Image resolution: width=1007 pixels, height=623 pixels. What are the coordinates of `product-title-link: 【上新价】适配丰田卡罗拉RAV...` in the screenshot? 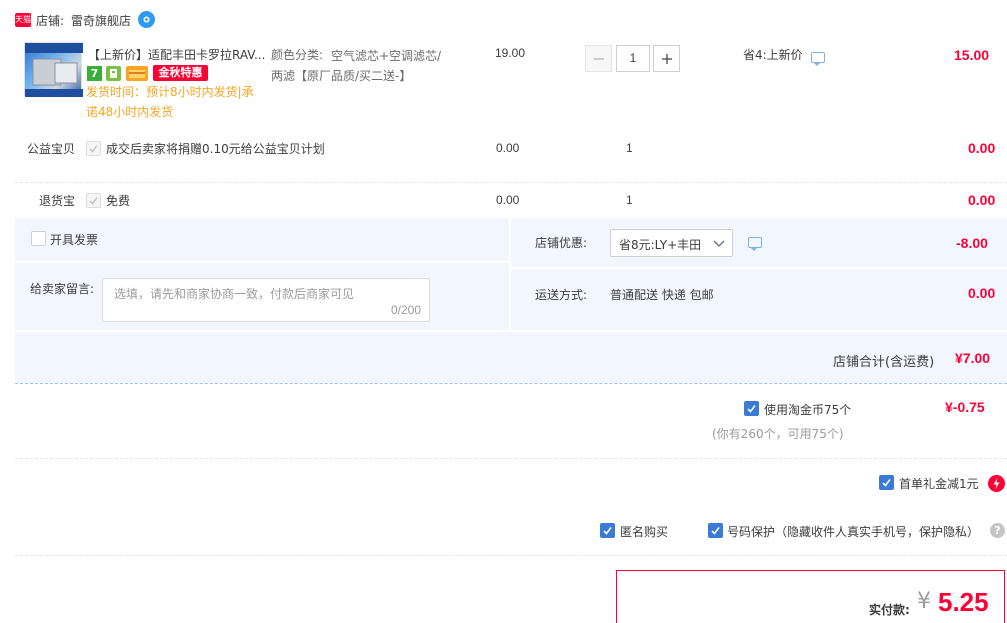 It's located at (178, 54).